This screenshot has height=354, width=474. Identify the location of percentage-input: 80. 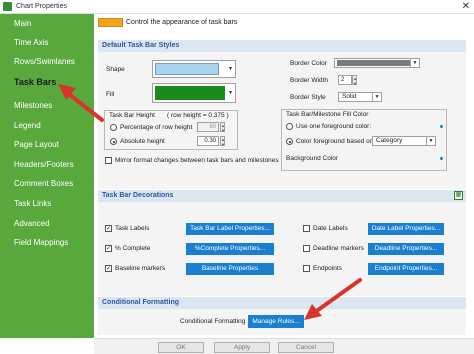
(208, 127).